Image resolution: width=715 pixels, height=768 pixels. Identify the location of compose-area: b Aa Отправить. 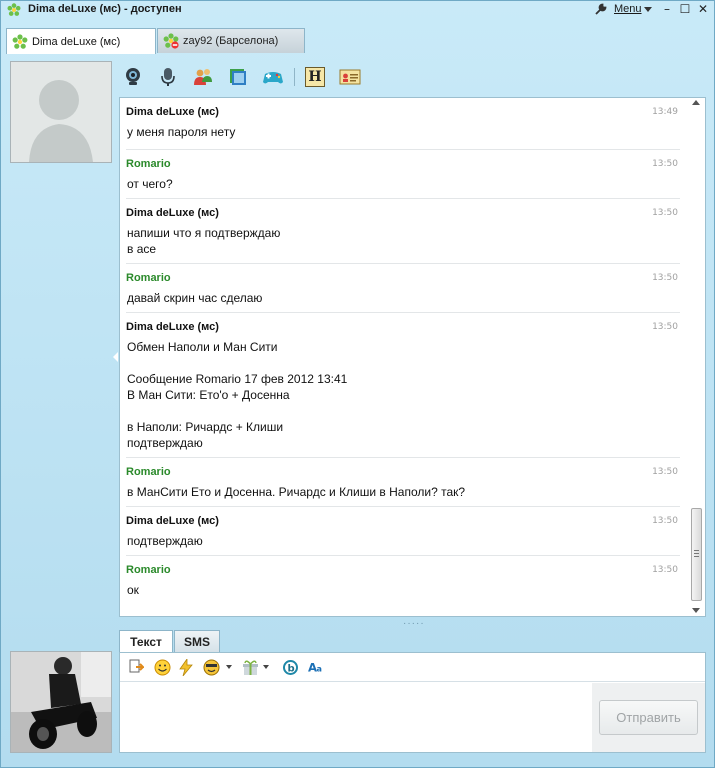
(412, 702).